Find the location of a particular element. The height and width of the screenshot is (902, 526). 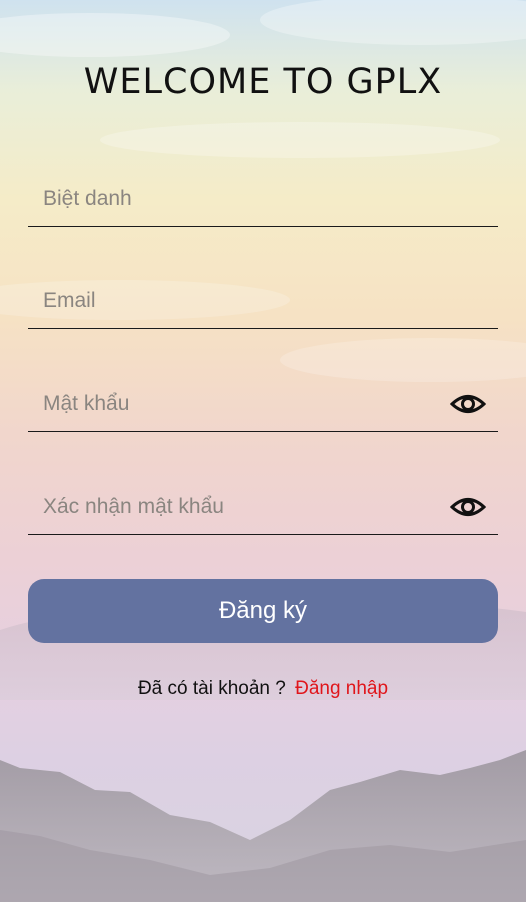

confirm-password-field-container is located at coordinates (263, 505).